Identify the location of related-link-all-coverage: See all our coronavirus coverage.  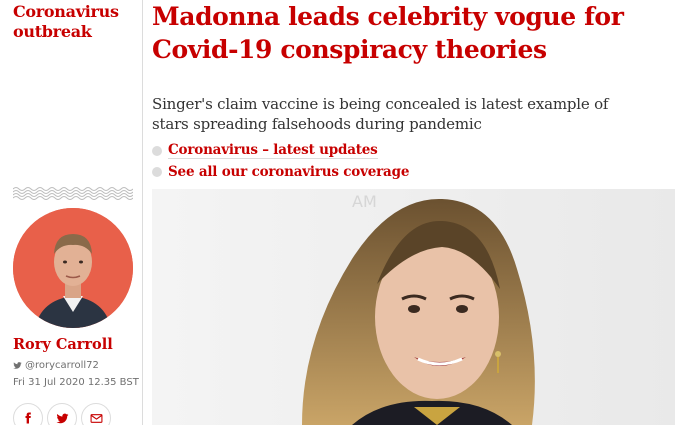
(280, 171).